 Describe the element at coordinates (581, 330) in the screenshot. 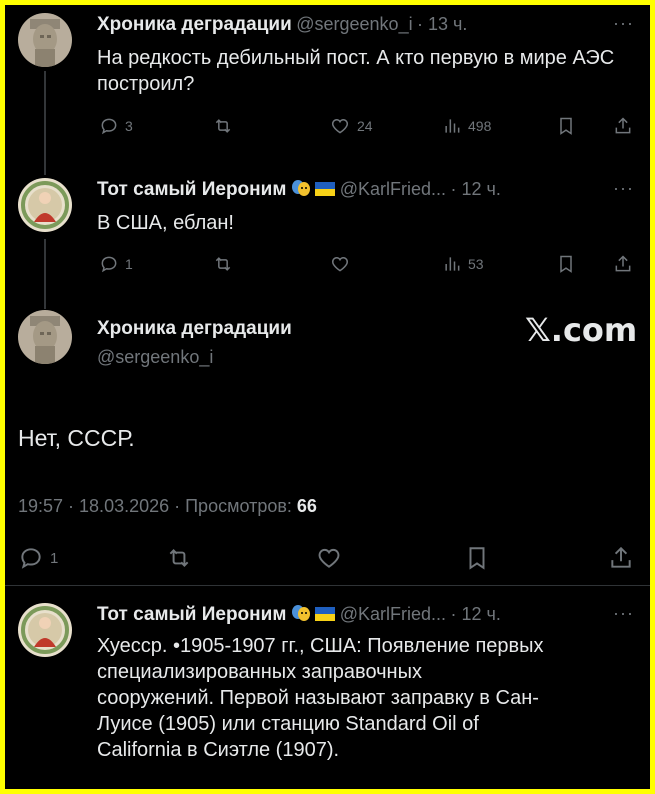

I see `x-com-logo: 𝕏.com` at that location.